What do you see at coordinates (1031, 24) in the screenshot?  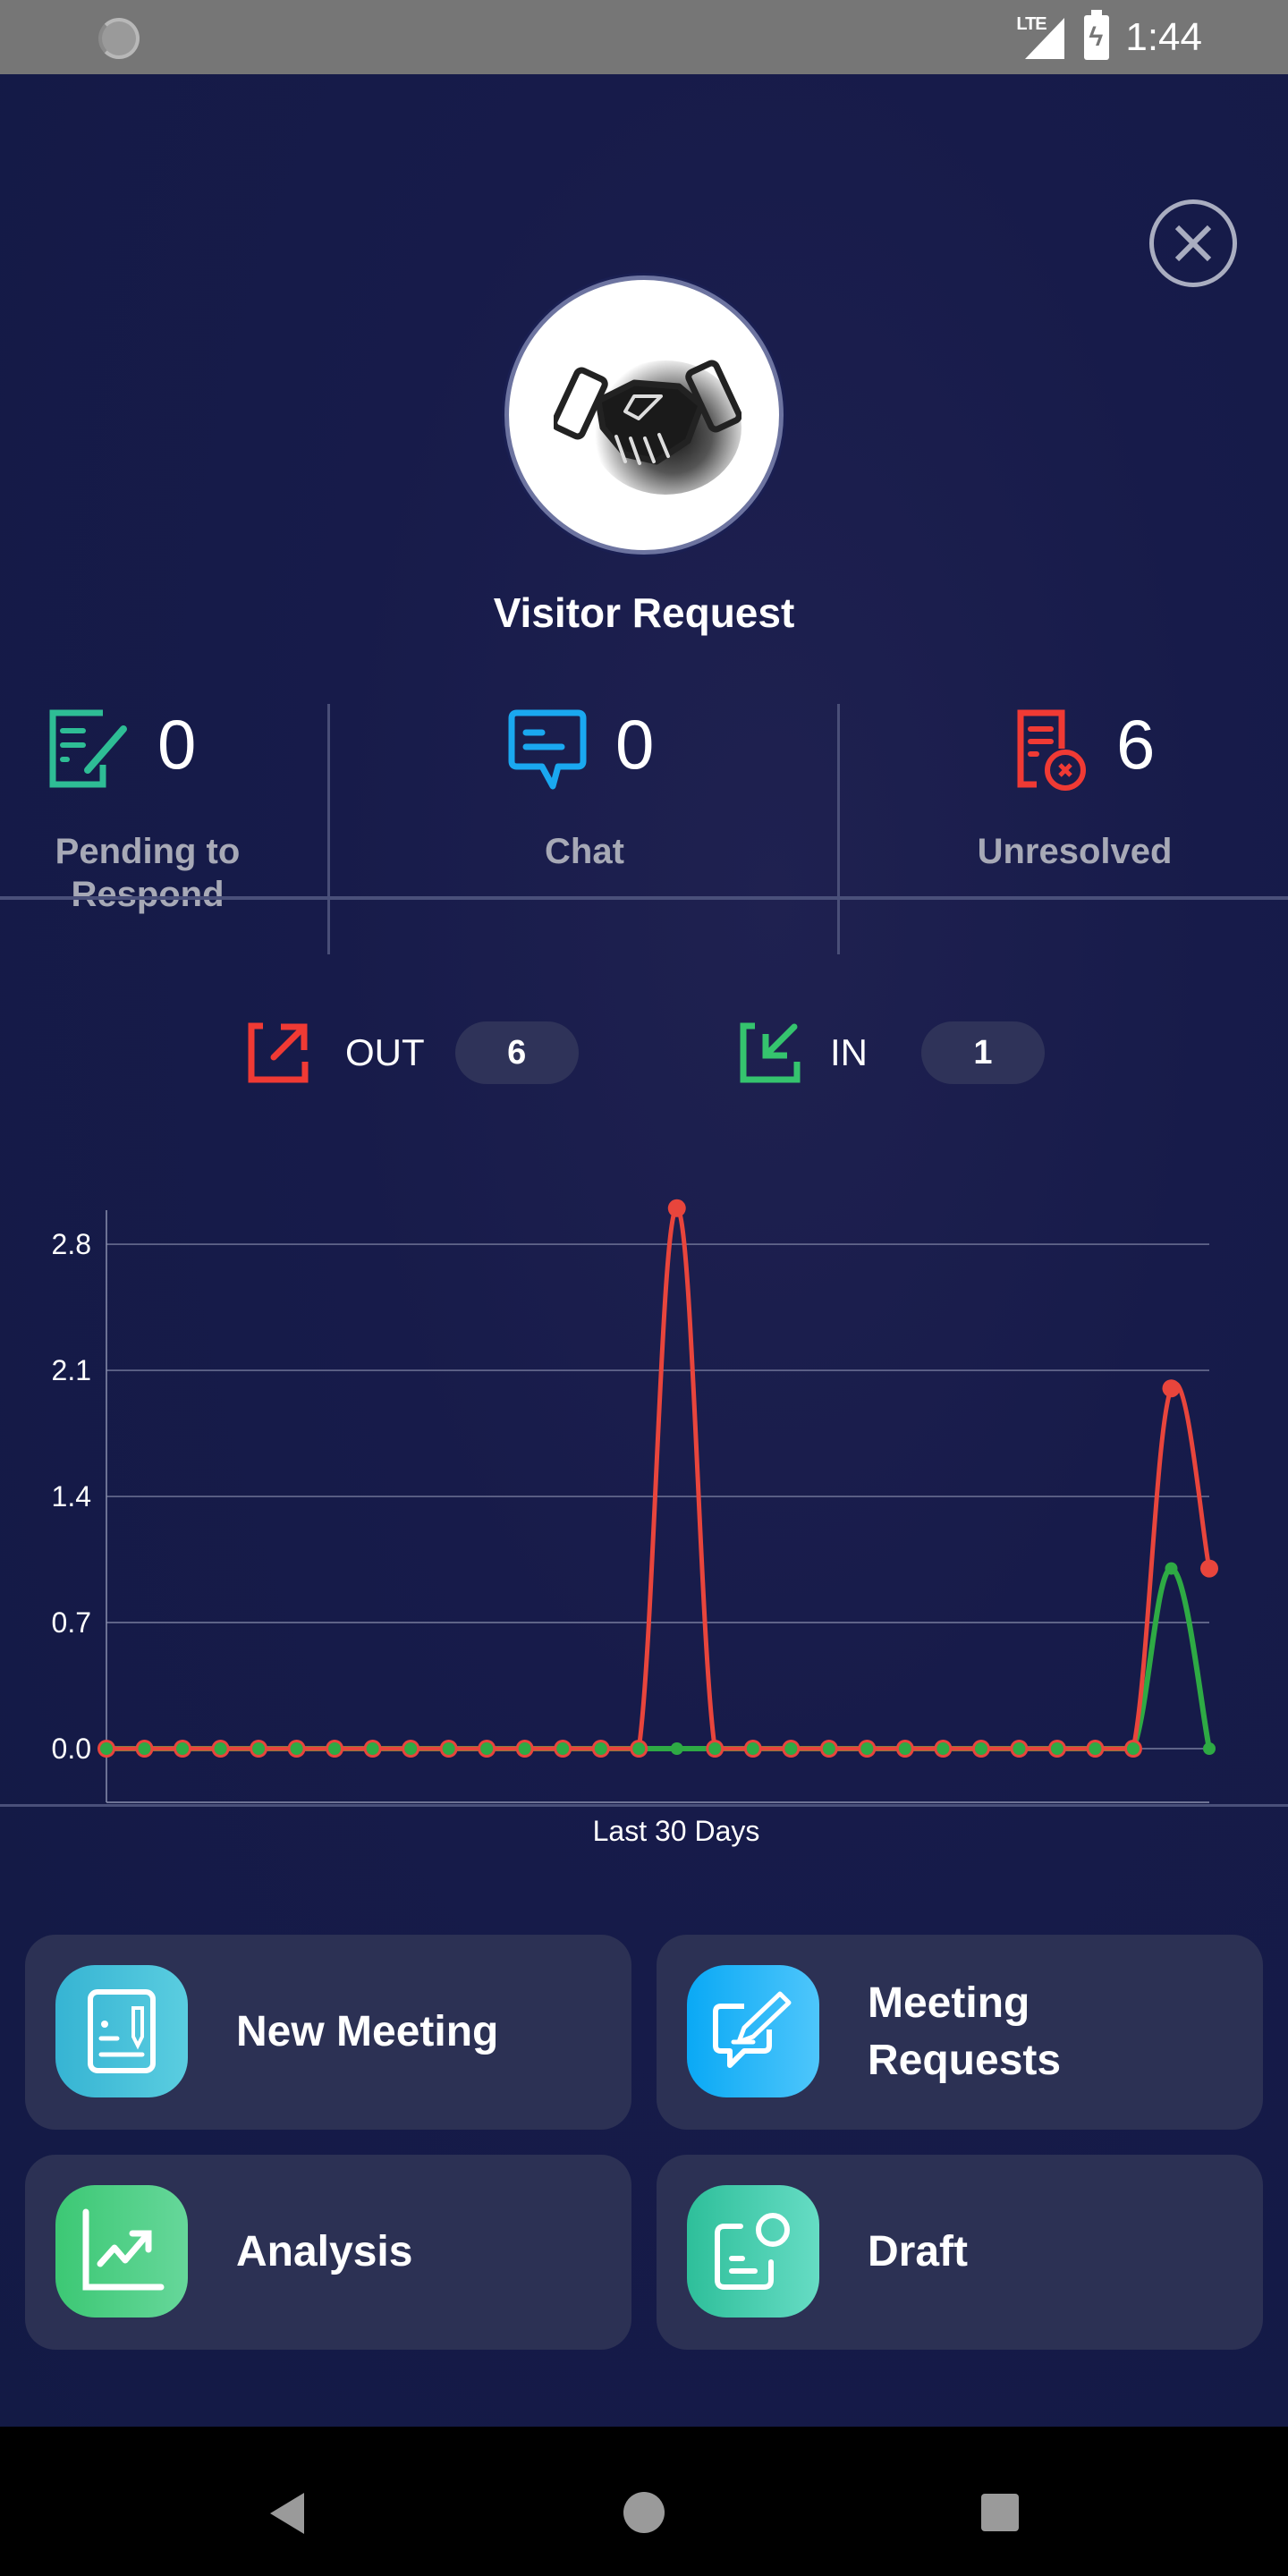 I see `network-type: LTE` at bounding box center [1031, 24].